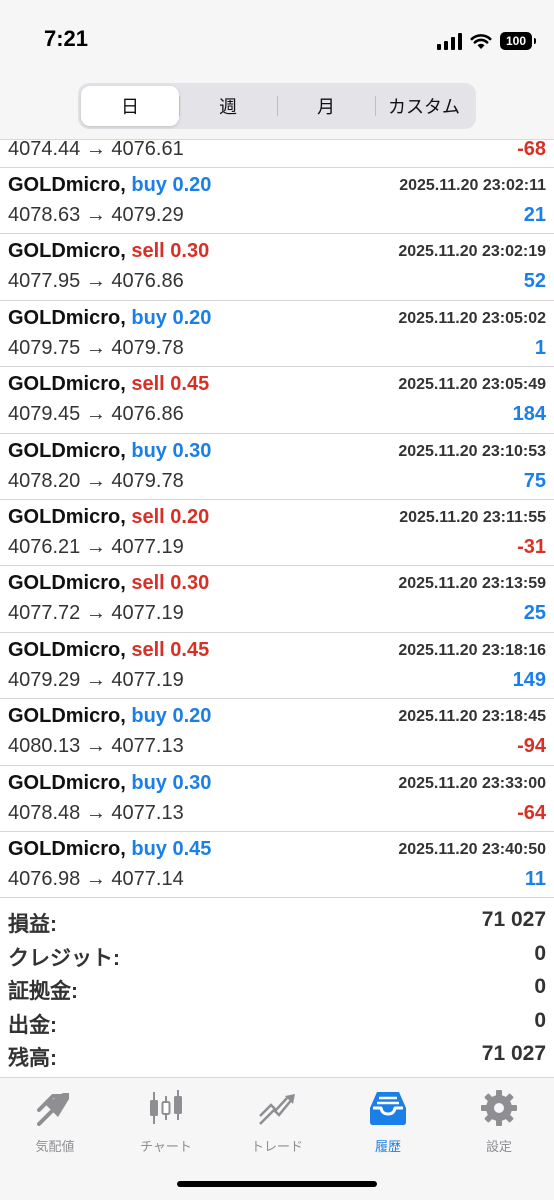  What do you see at coordinates (96, 679) in the screenshot?
I see `trade-prices: 4079.29 → 4077.19` at bounding box center [96, 679].